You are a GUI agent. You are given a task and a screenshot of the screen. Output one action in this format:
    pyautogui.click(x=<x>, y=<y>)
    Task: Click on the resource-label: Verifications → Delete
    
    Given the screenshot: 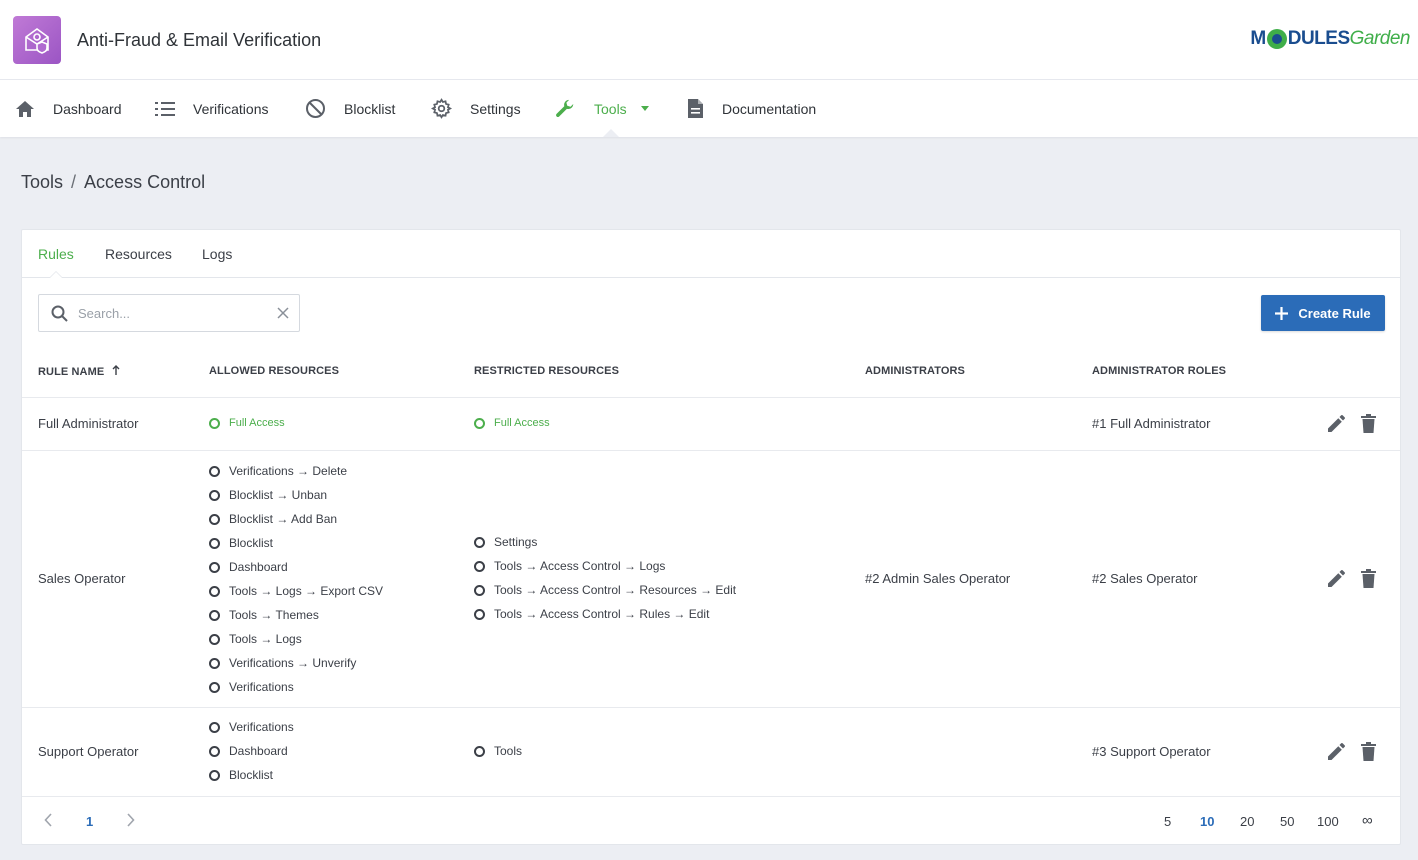 What is the action you would take?
    pyautogui.click(x=288, y=471)
    